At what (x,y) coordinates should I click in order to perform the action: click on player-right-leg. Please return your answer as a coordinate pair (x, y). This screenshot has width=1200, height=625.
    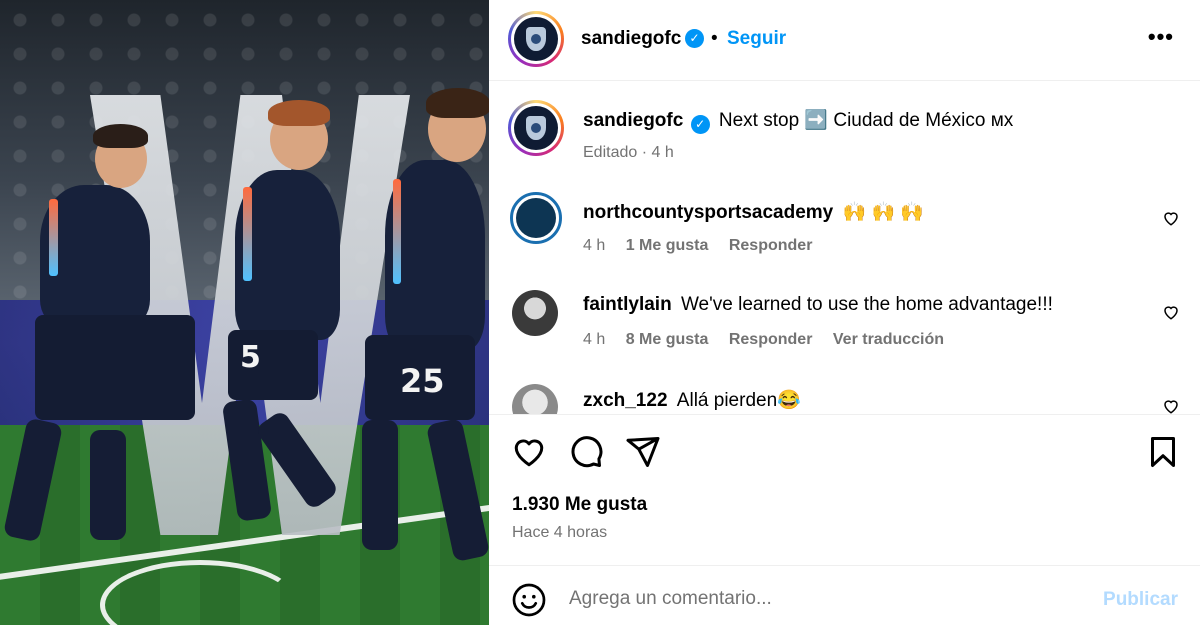
    Looking at the image, I should click on (380, 485).